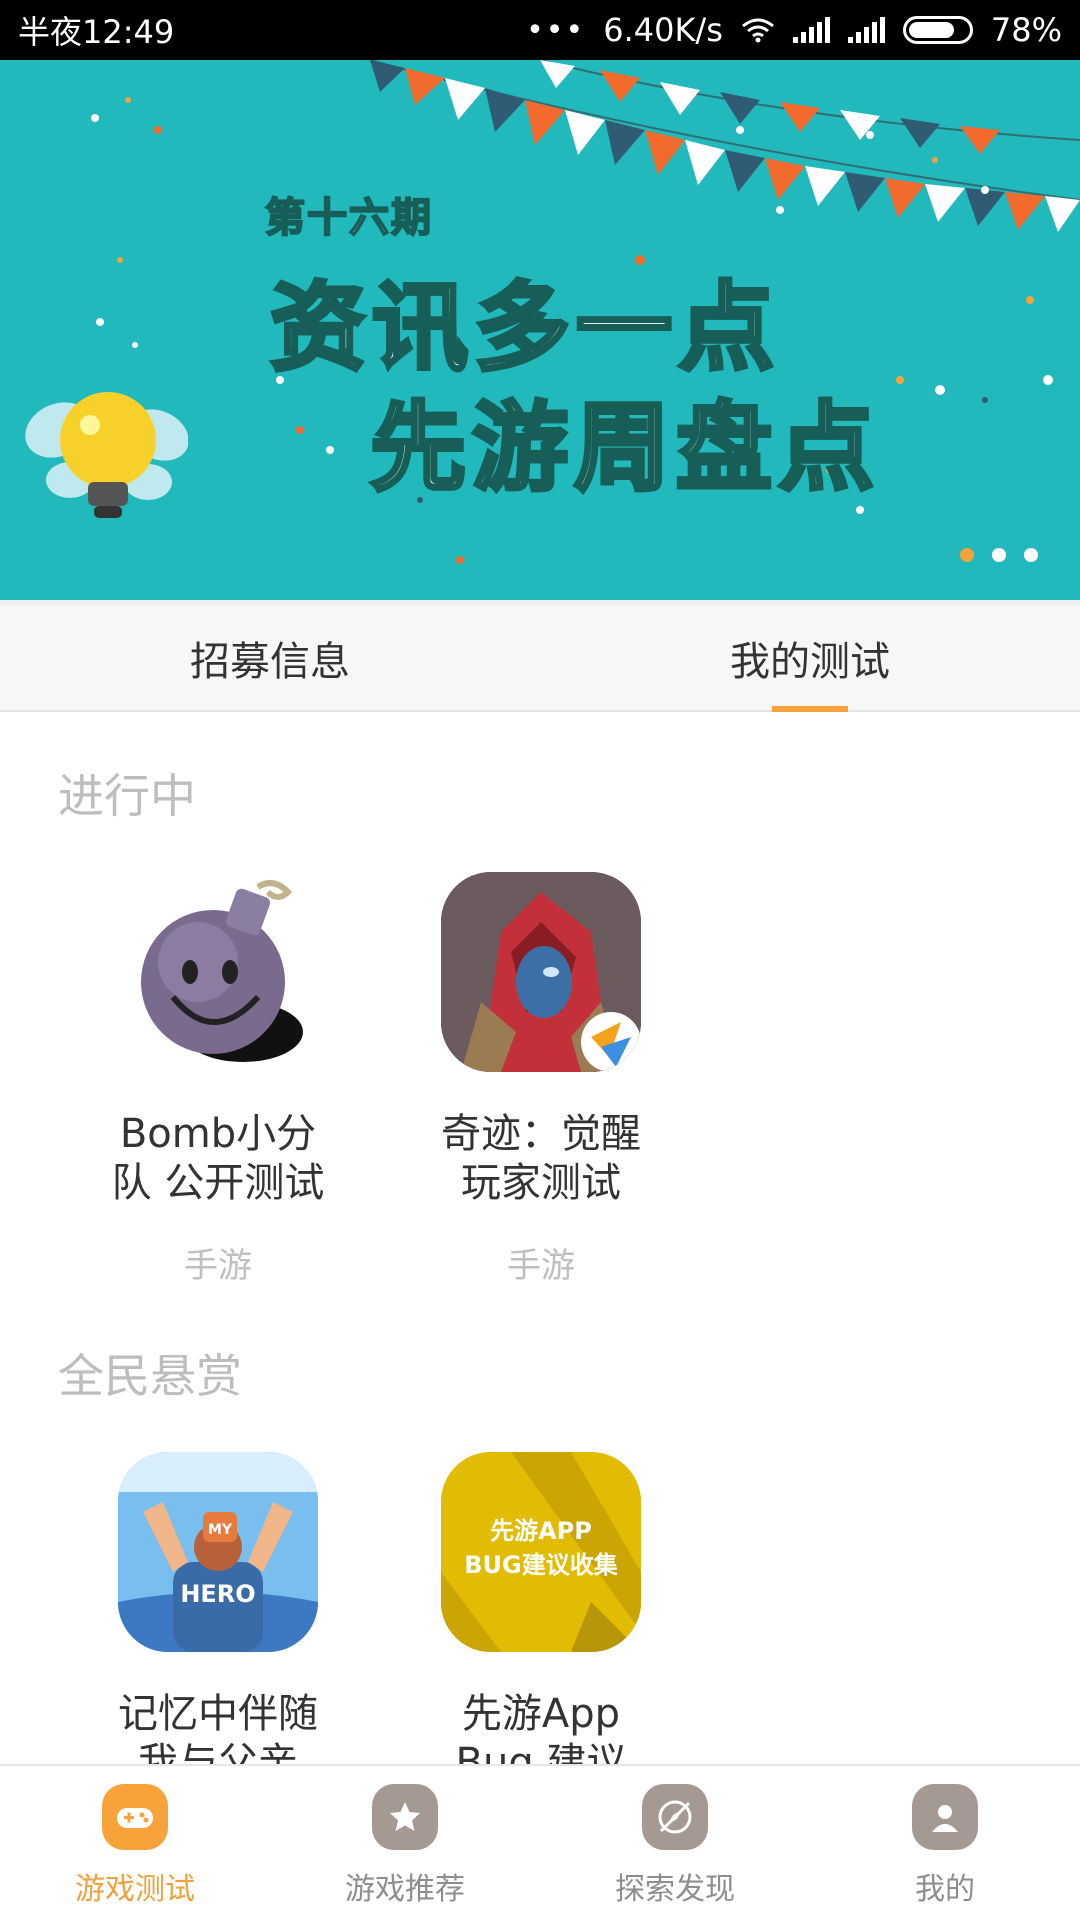  Describe the element at coordinates (810, 709) in the screenshot. I see `active-tab-indicator` at that location.